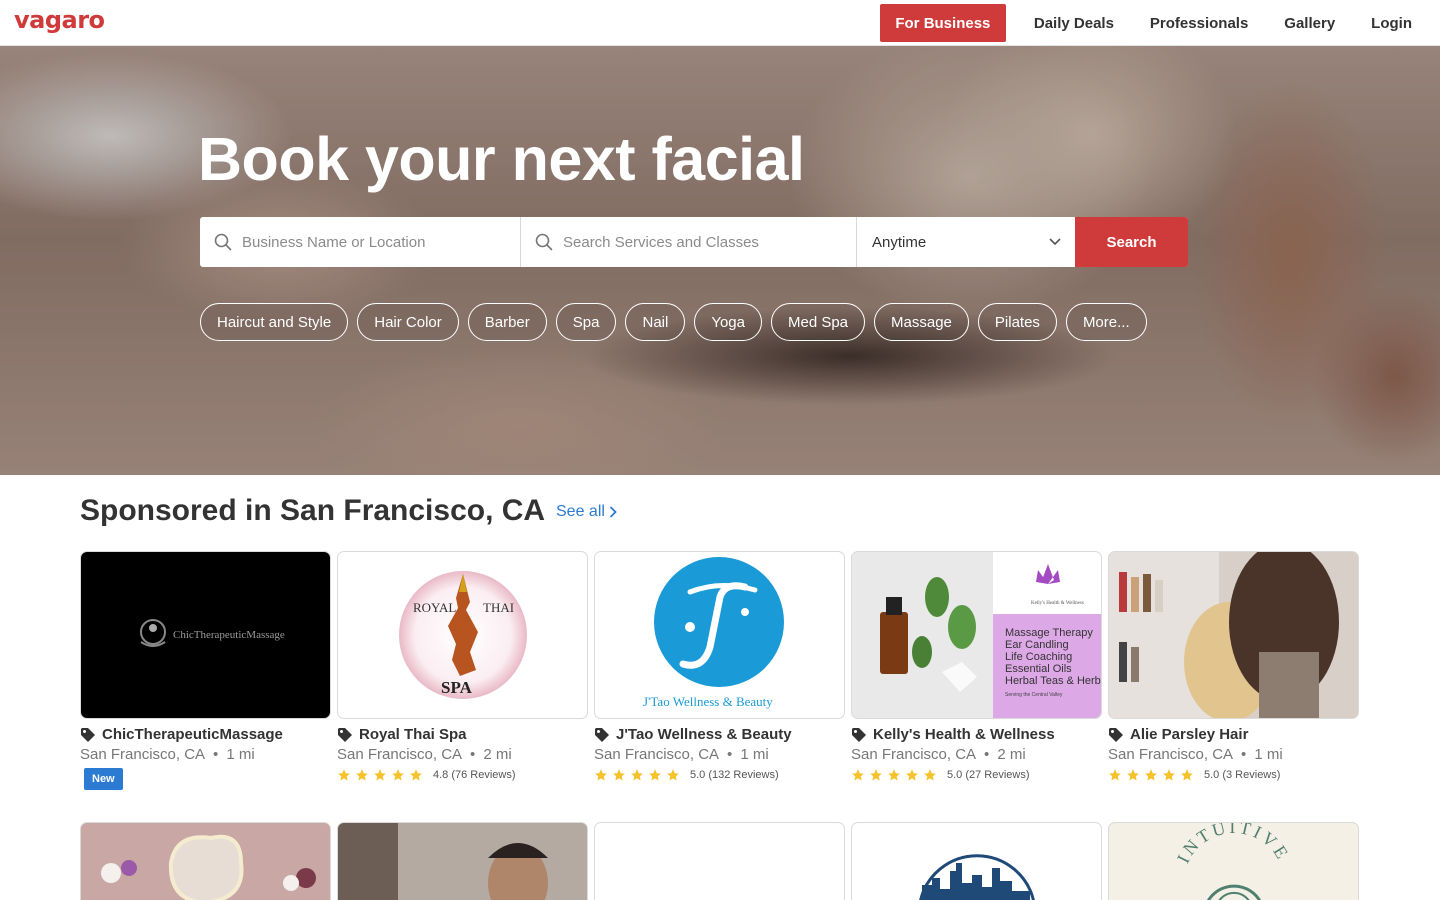 The image size is (1440, 900). I want to click on business-name-row: Alie Parsley Hair, so click(1233, 734).